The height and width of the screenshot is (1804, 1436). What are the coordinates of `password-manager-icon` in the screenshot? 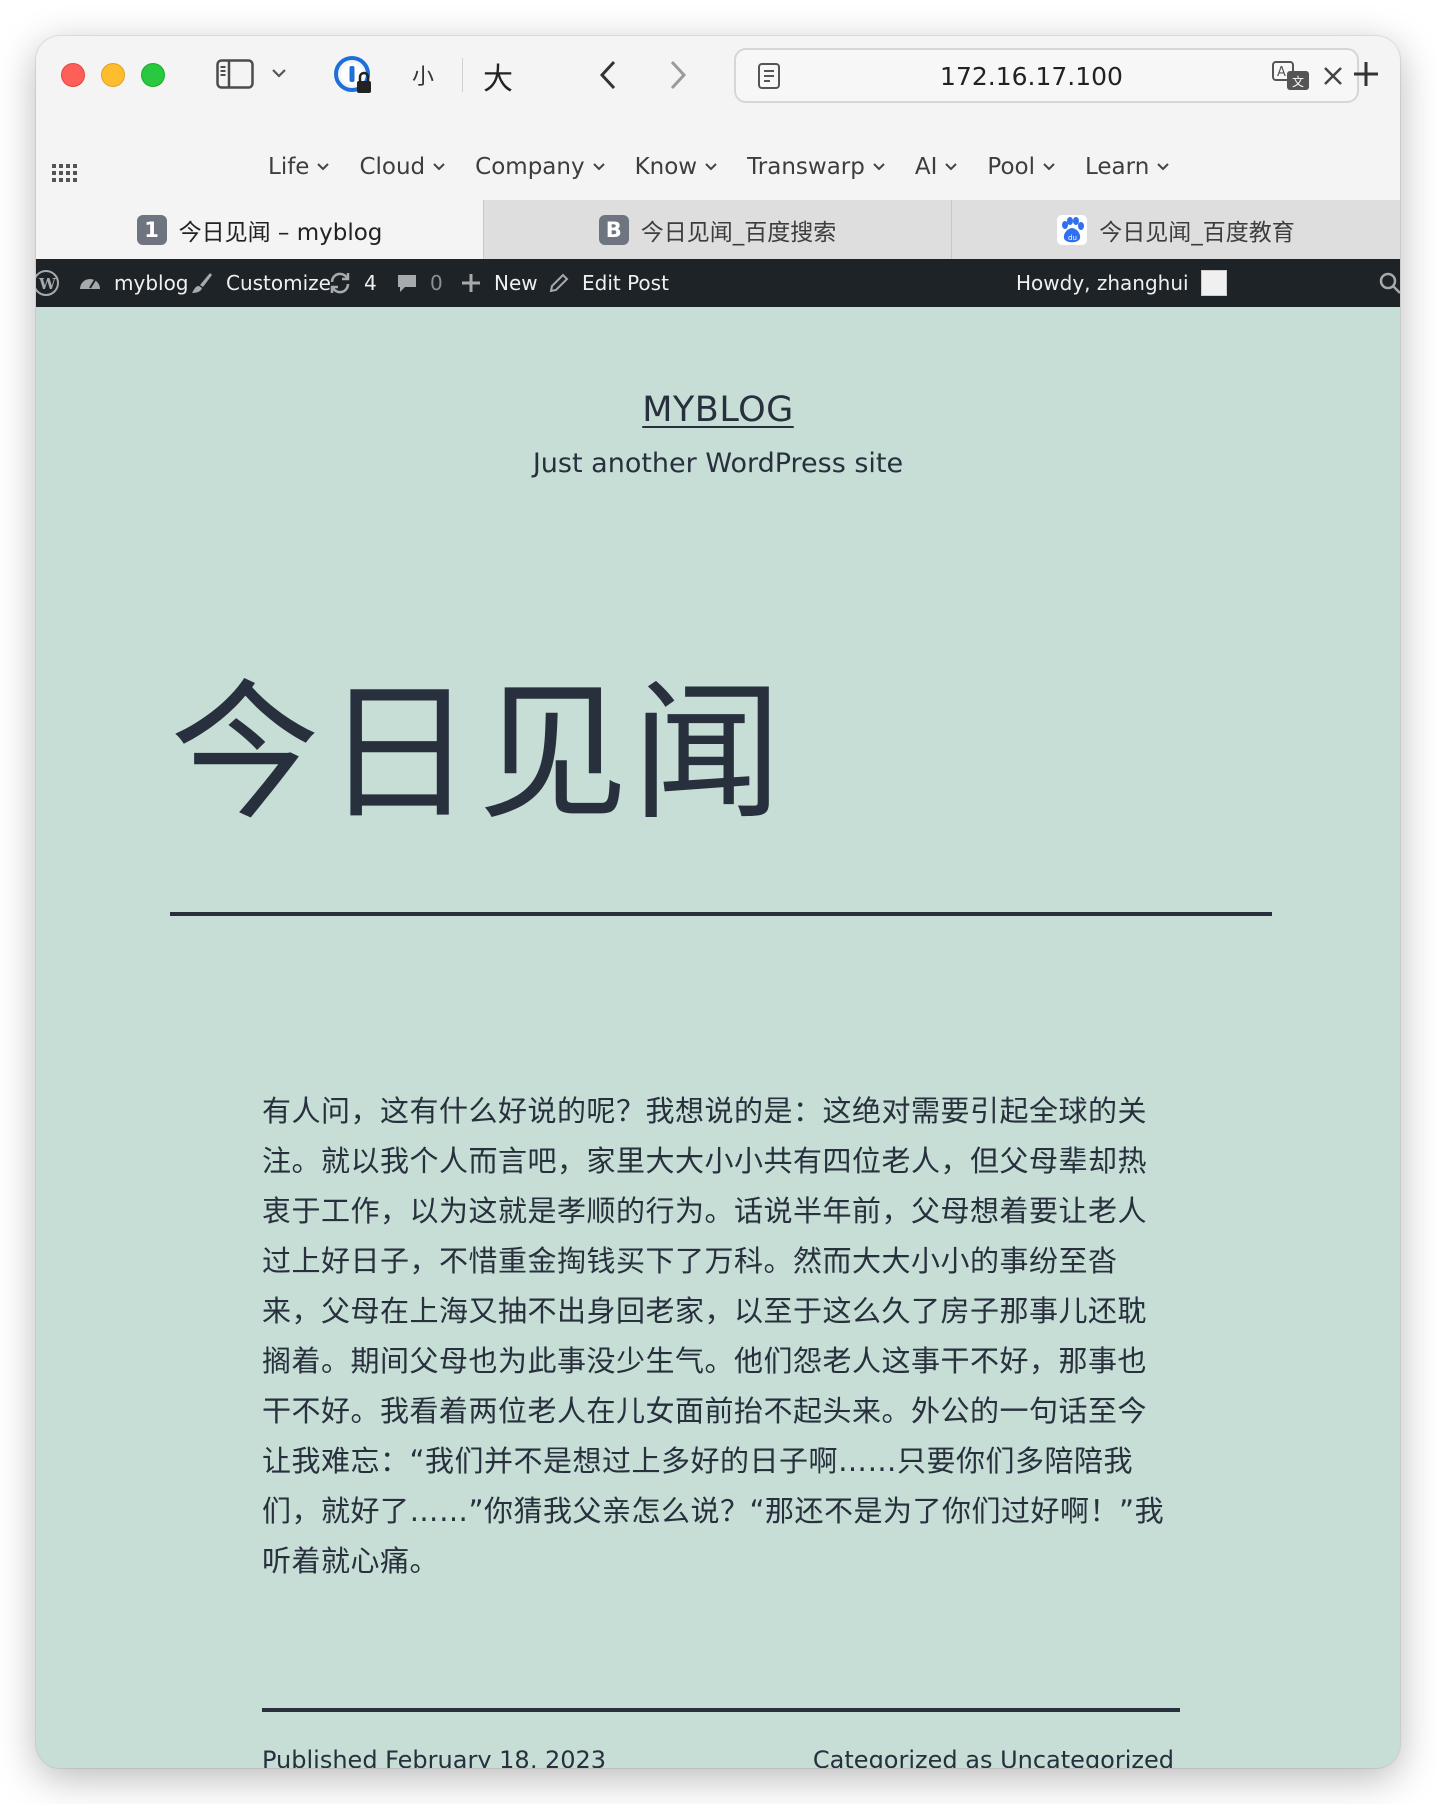 It's located at (352, 74).